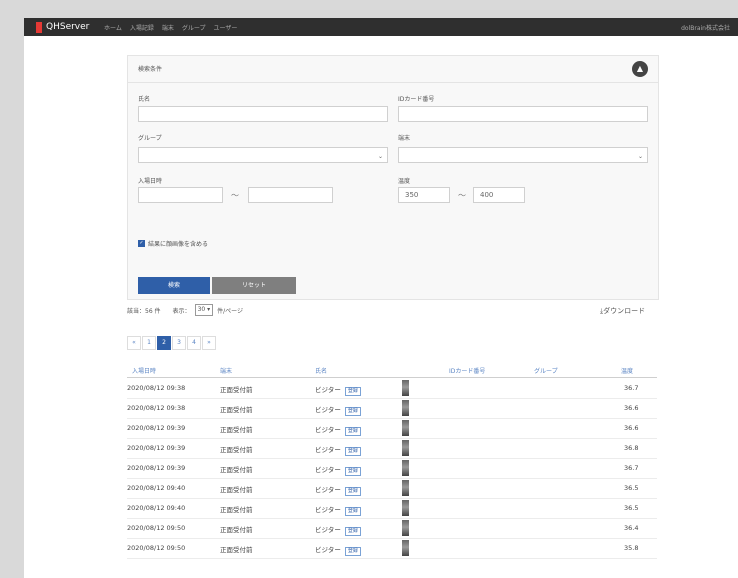 The height and width of the screenshot is (578, 738). I want to click on table-row: 2020/08/12 09:39 正面受付前 ビジター 登録 36.6, so click(392, 428).